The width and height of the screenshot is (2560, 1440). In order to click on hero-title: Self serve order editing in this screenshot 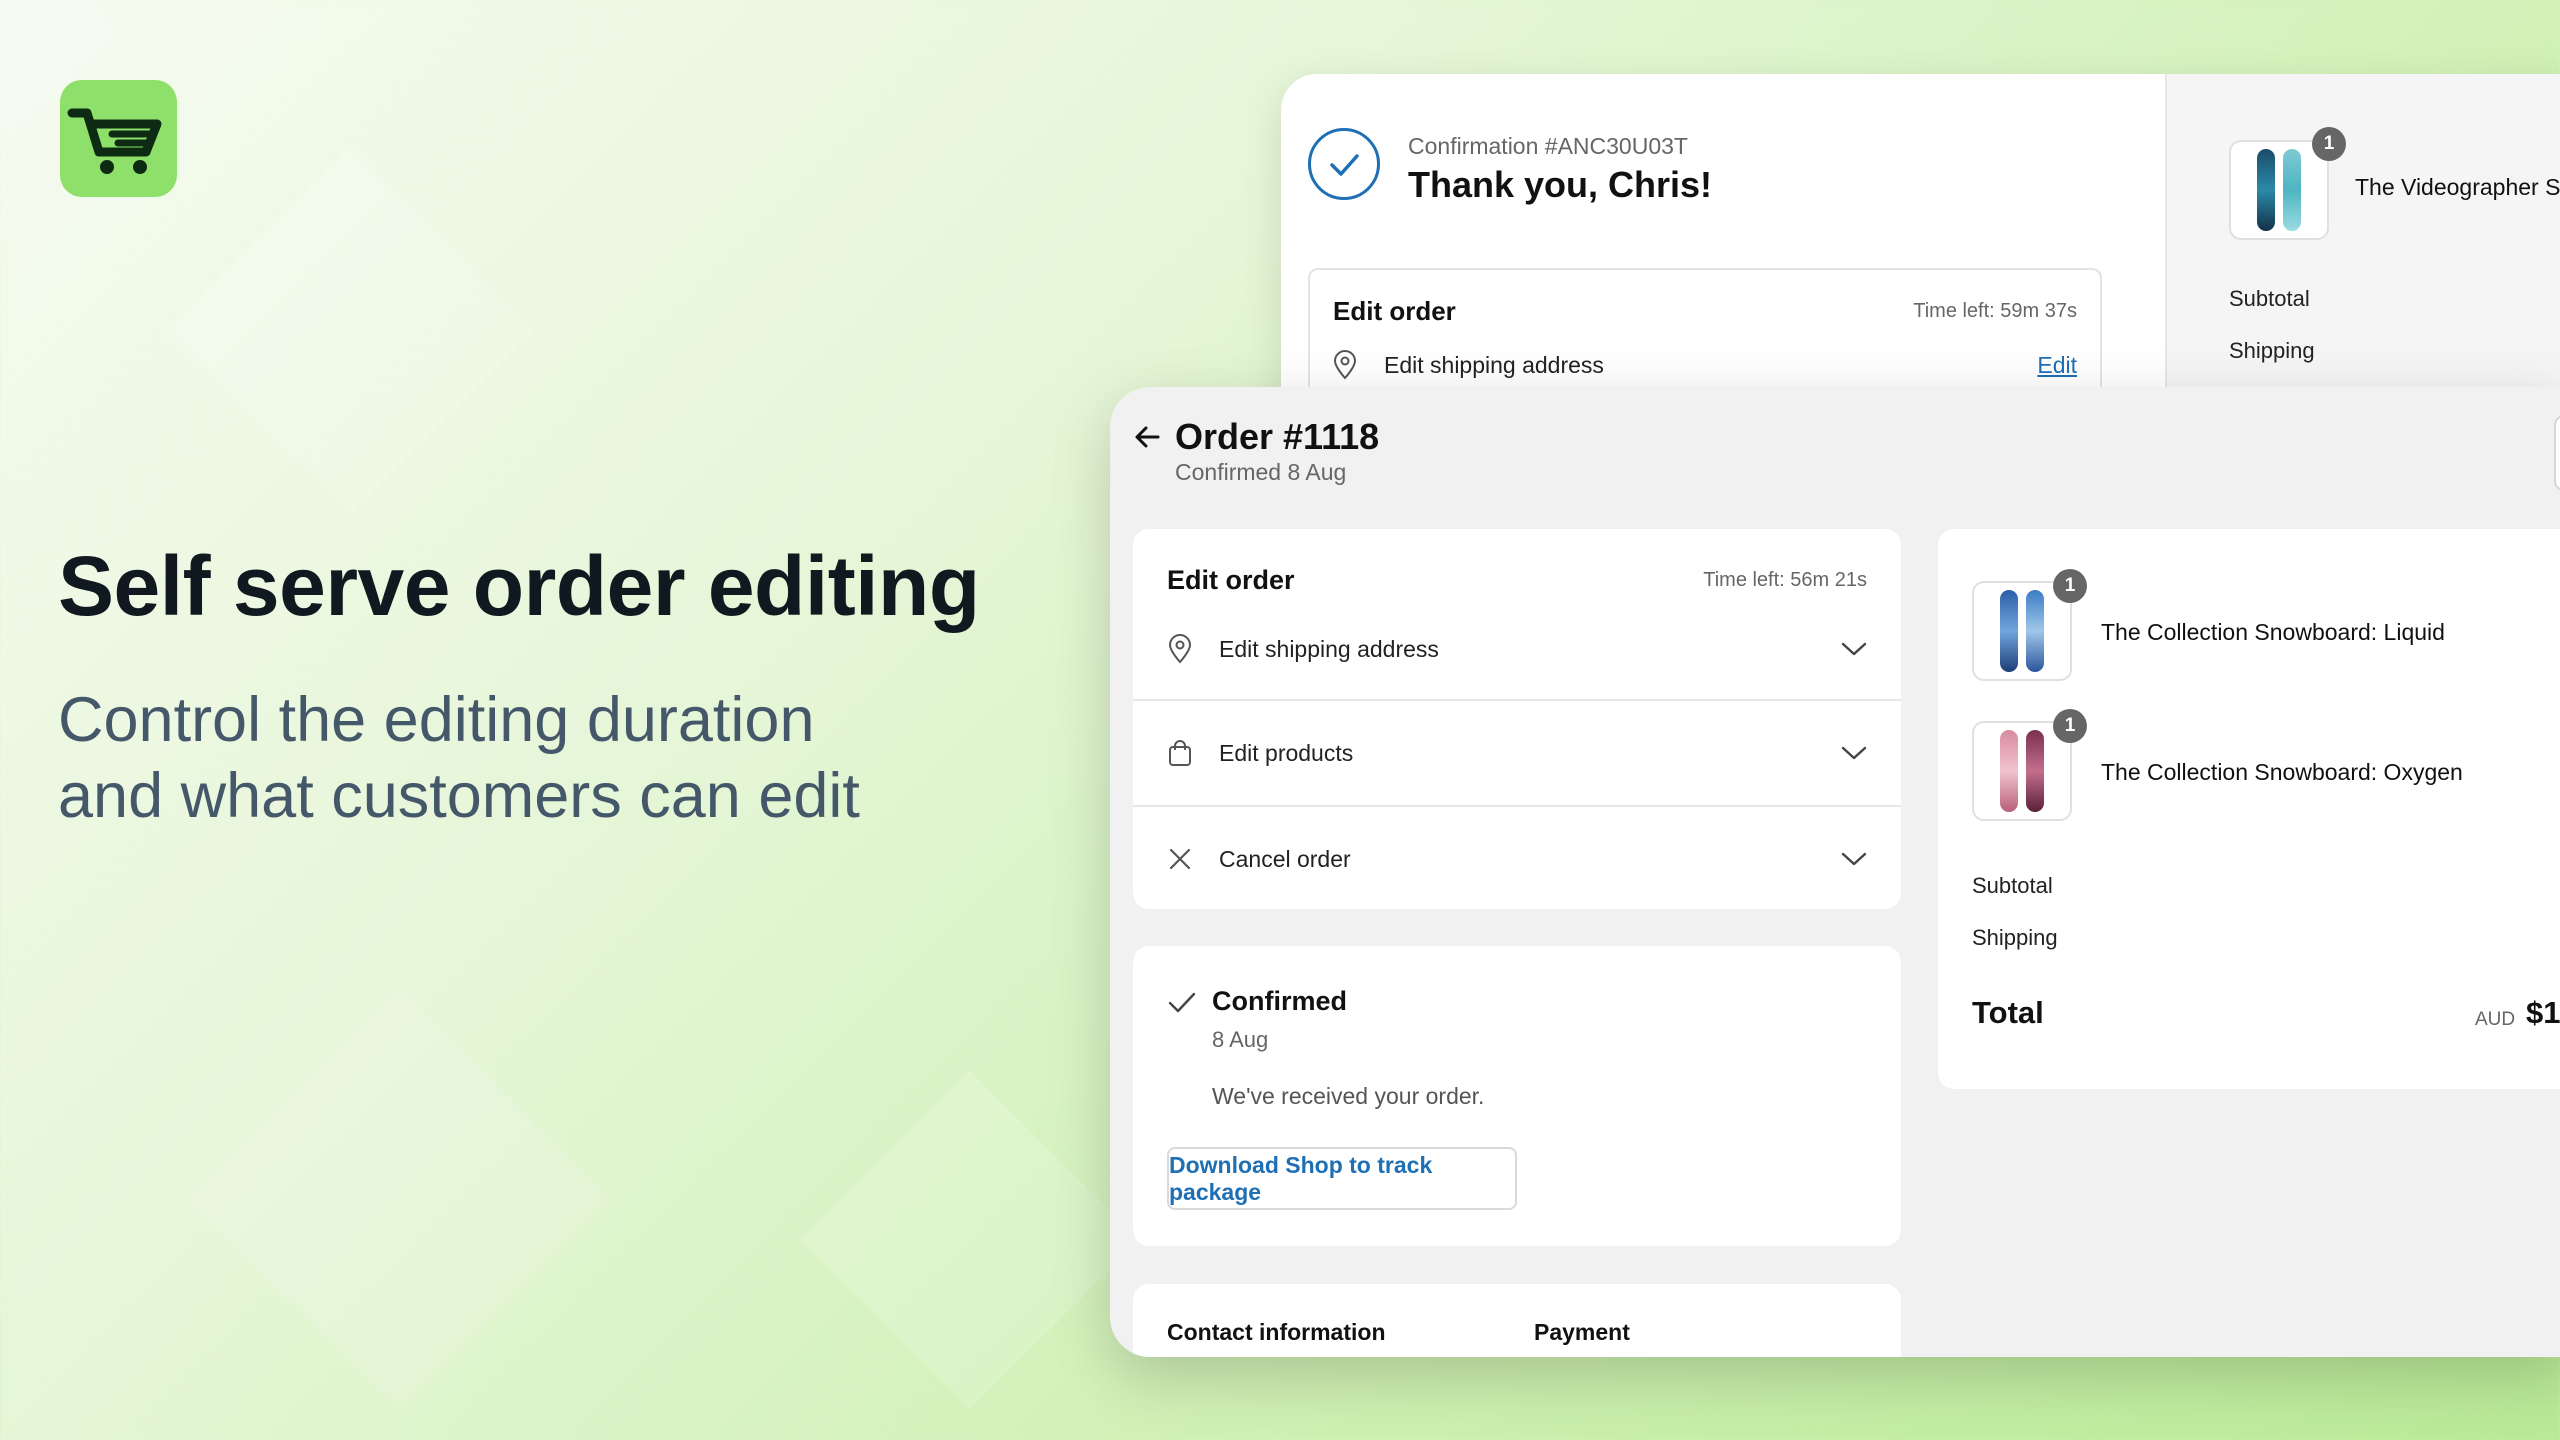, I will do `click(519, 586)`.